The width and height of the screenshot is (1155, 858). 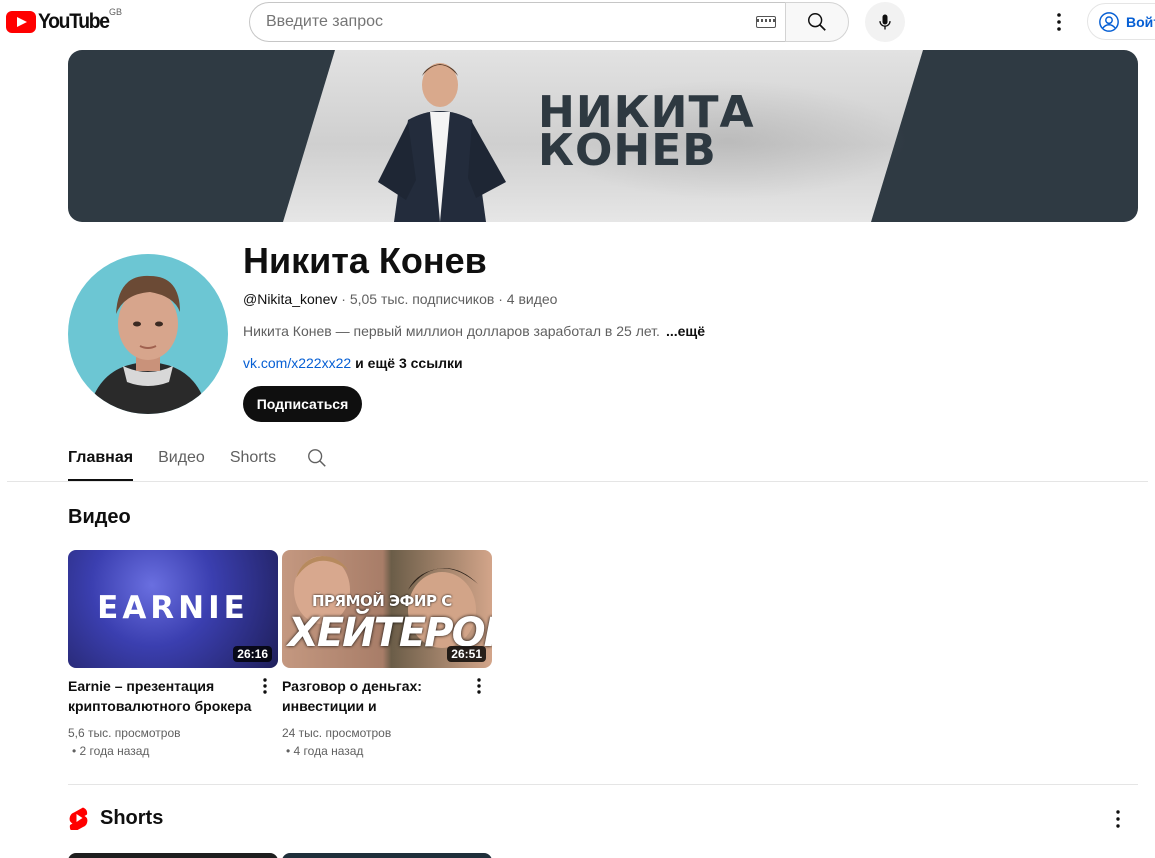 I want to click on tab-home: Главная, so click(x=101, y=460).